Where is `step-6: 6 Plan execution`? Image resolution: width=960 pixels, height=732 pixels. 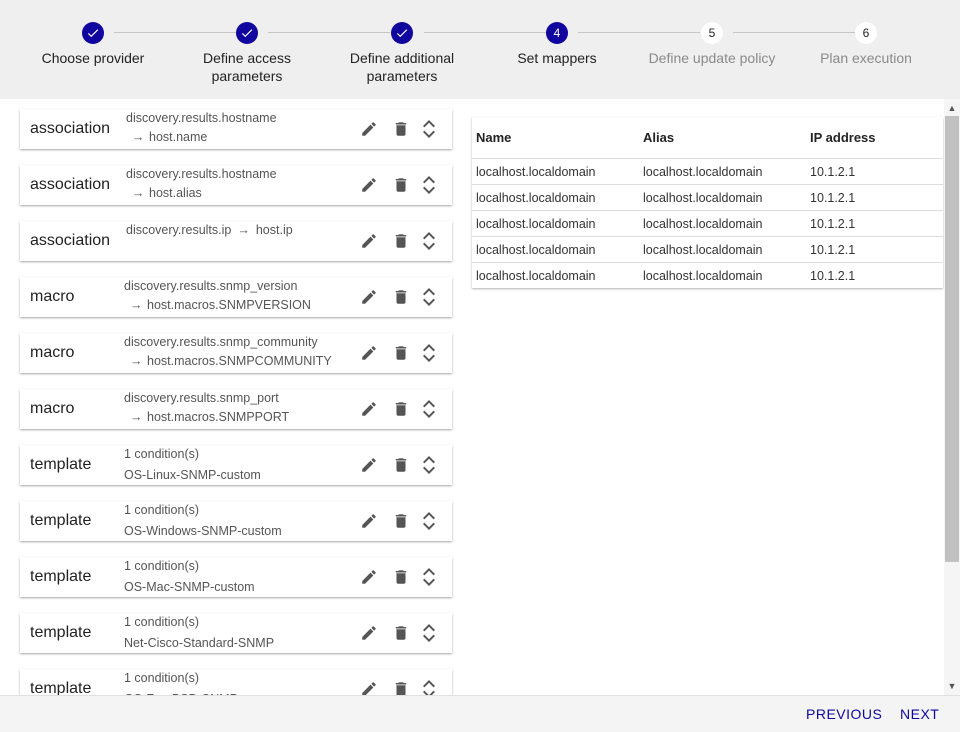
step-6: 6 Plan execution is located at coordinates (866, 44).